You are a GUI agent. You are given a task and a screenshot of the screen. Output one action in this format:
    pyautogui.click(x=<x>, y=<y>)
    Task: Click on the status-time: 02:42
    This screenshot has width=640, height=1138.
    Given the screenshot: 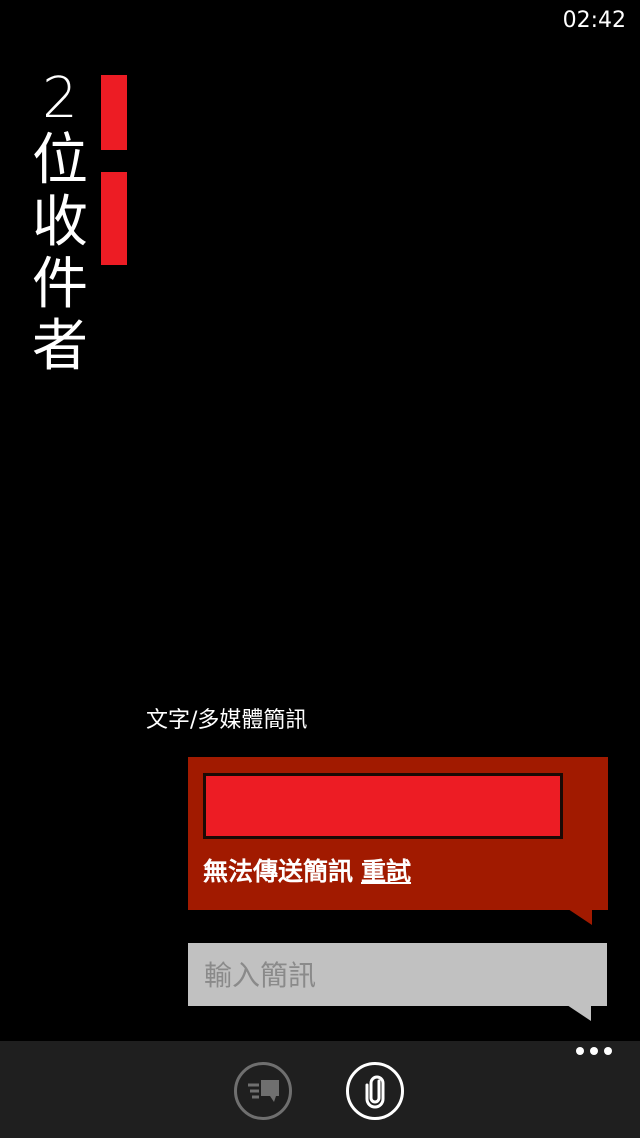 What is the action you would take?
    pyautogui.click(x=594, y=20)
    